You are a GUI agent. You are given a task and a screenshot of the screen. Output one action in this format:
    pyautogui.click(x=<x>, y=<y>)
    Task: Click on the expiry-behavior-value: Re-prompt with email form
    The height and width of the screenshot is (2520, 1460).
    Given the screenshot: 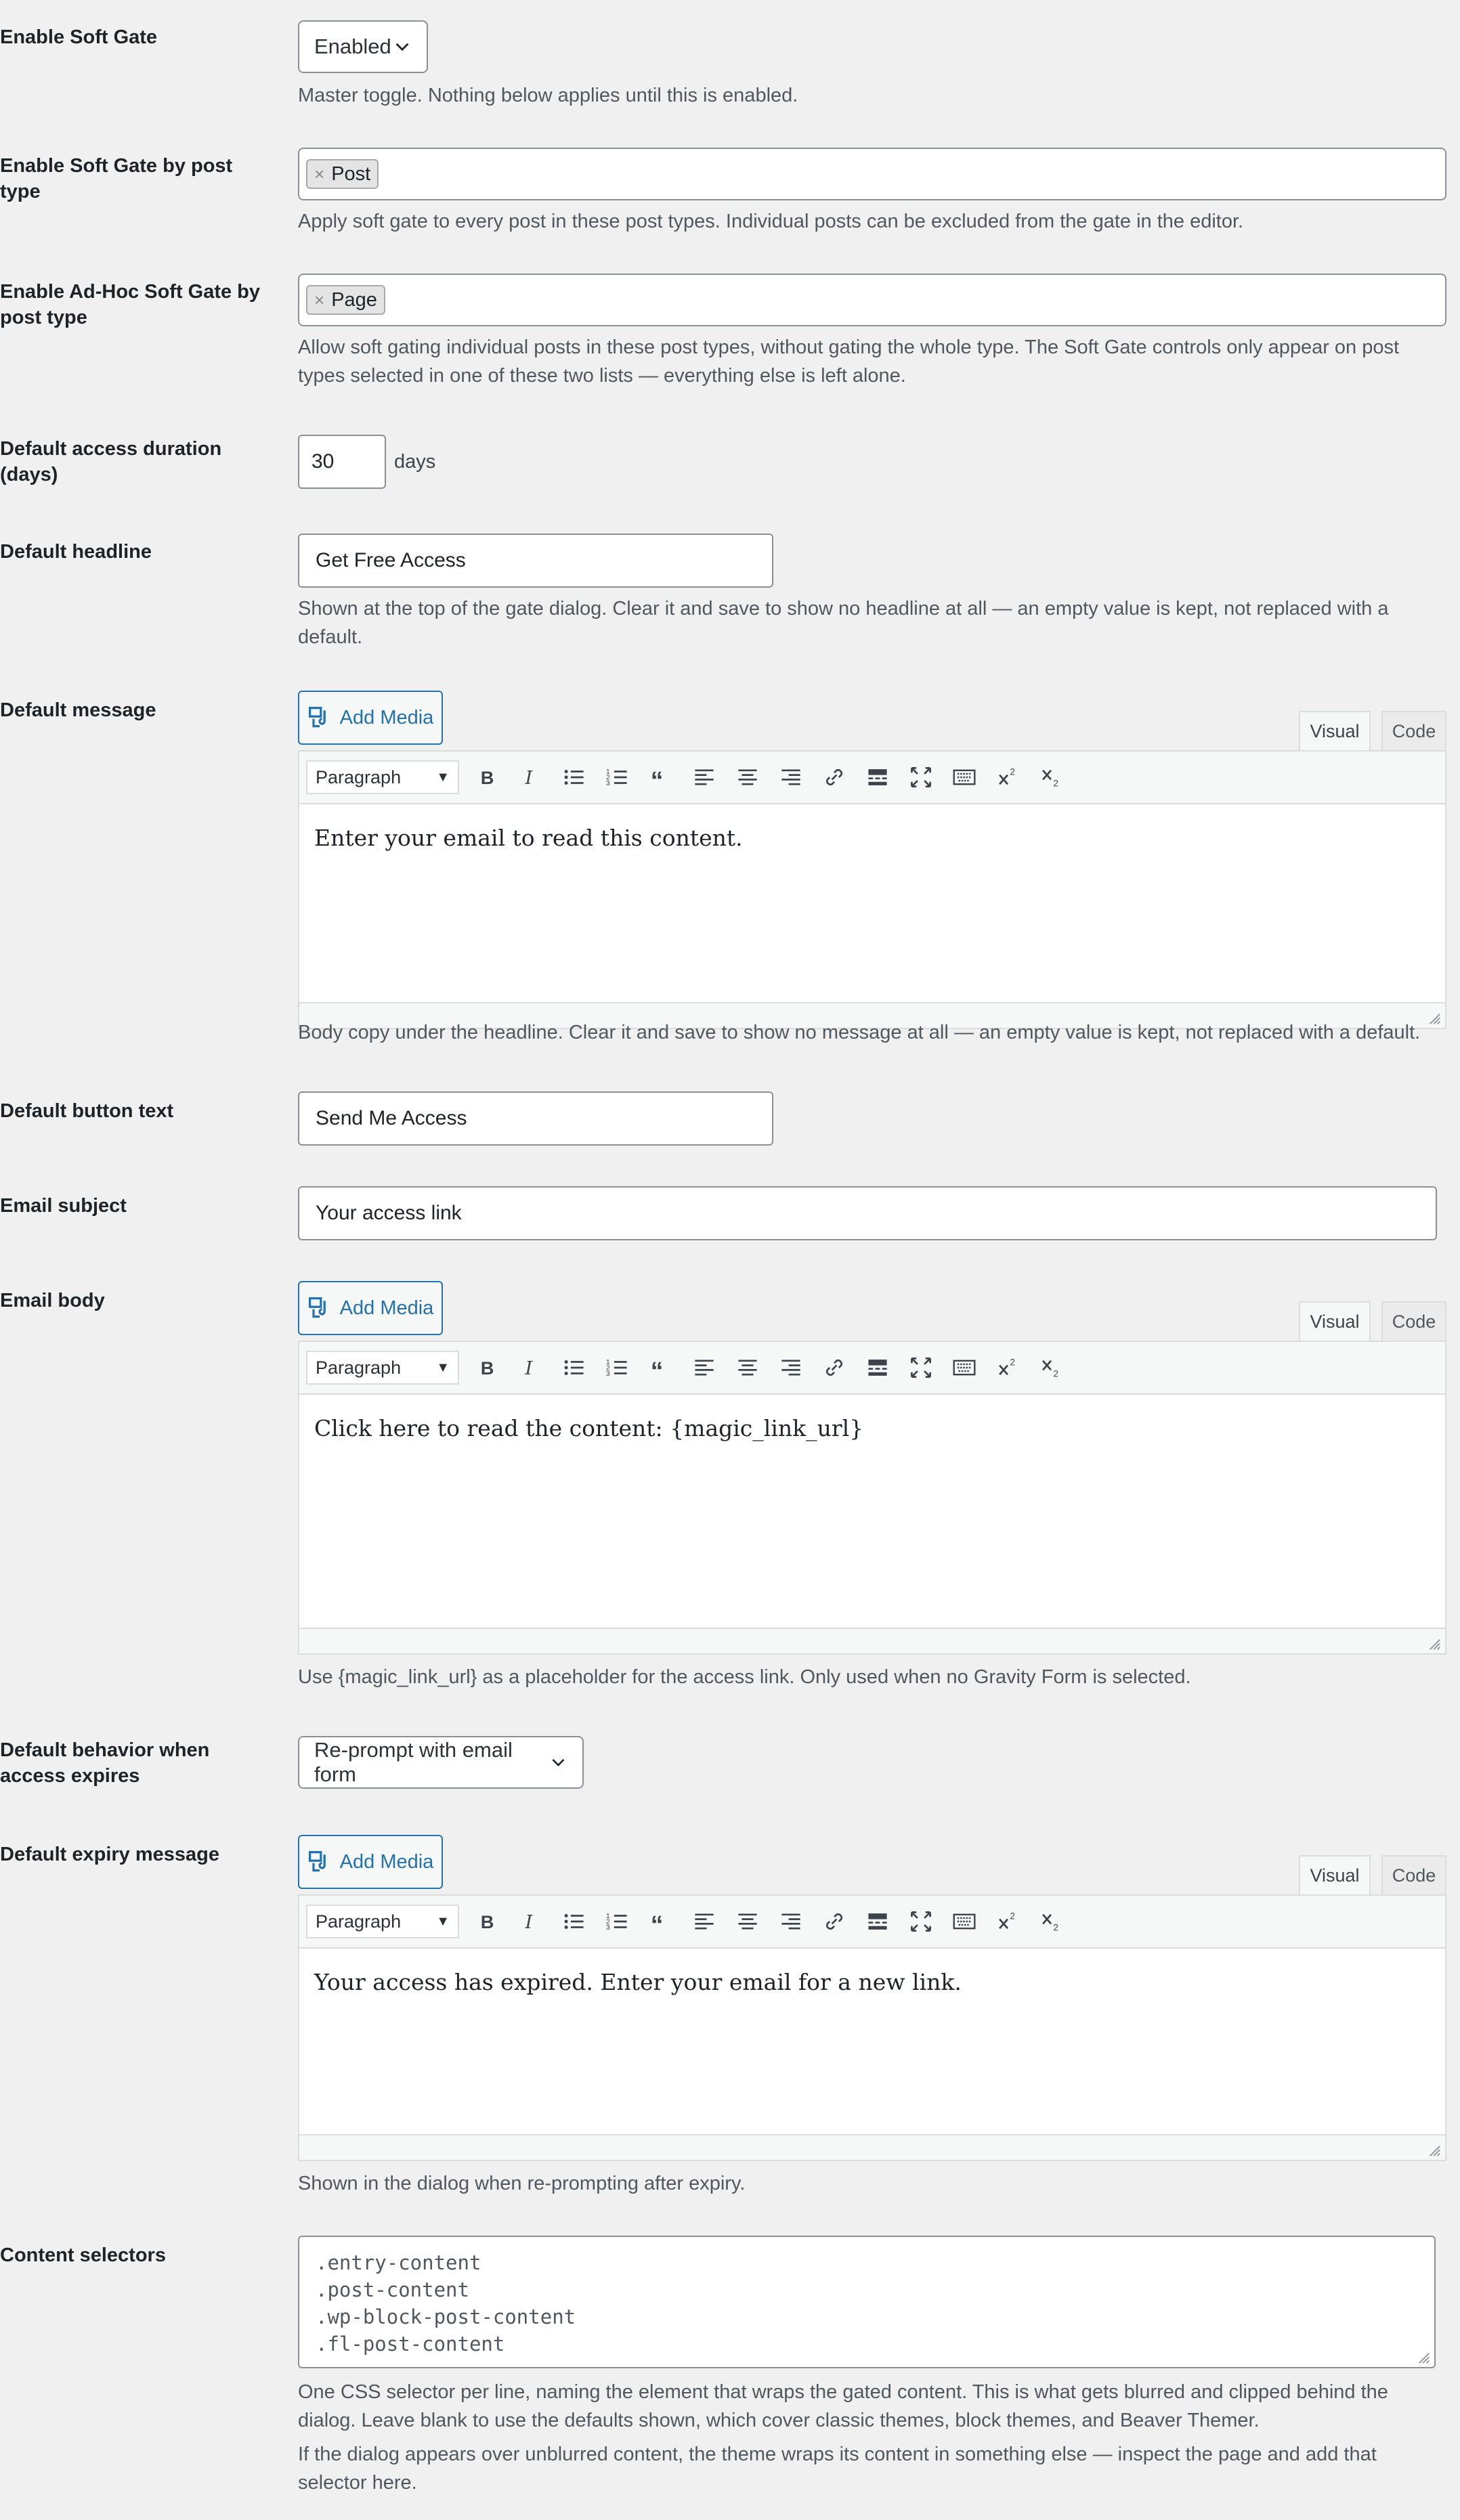 What is the action you would take?
    pyautogui.click(x=414, y=1762)
    